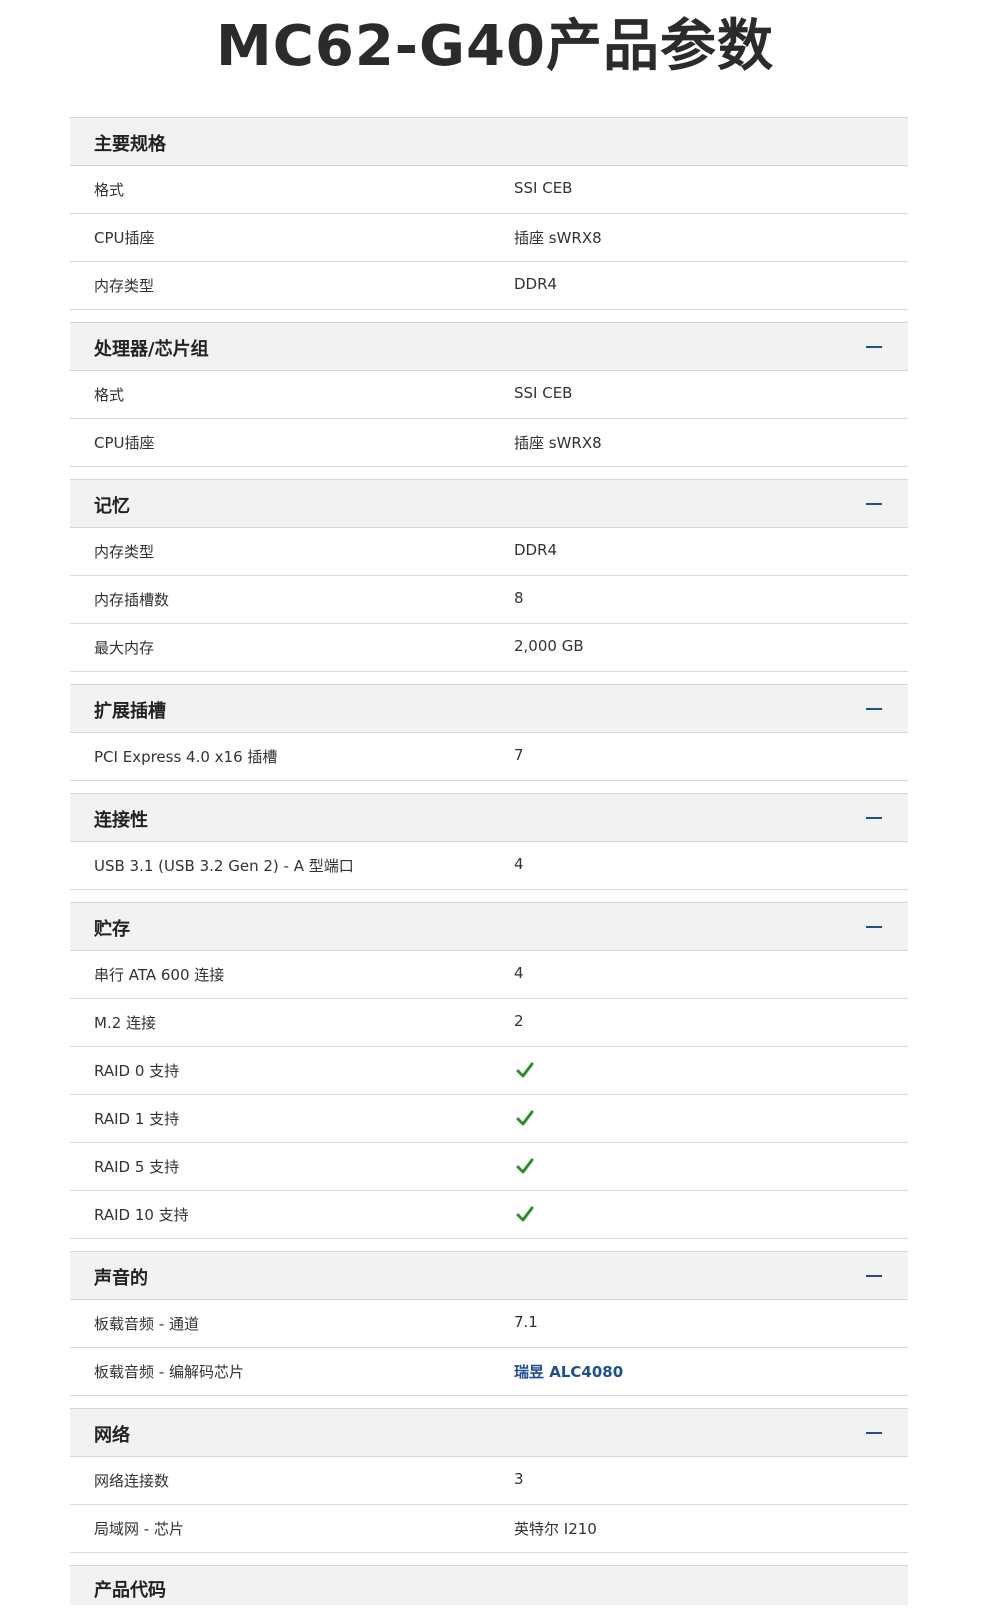 The height and width of the screenshot is (1609, 990). What do you see at coordinates (489, 503) in the screenshot?
I see `section-header: 记忆` at bounding box center [489, 503].